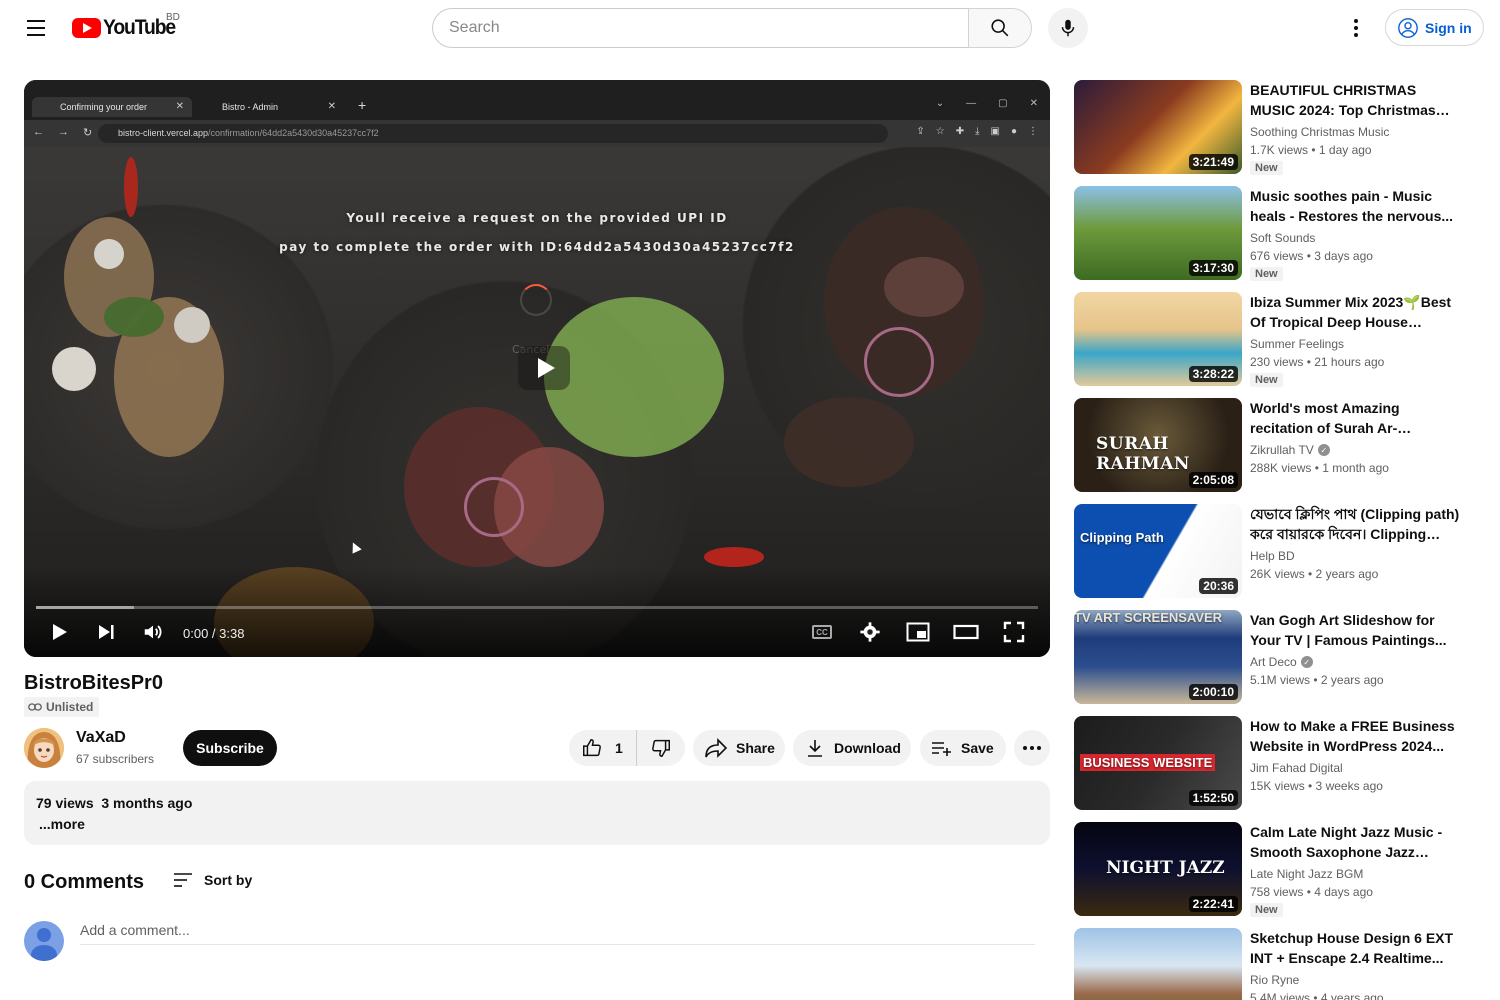 The image size is (1500, 1000). Describe the element at coordinates (963, 748) in the screenshot. I see `save-button: Save` at that location.